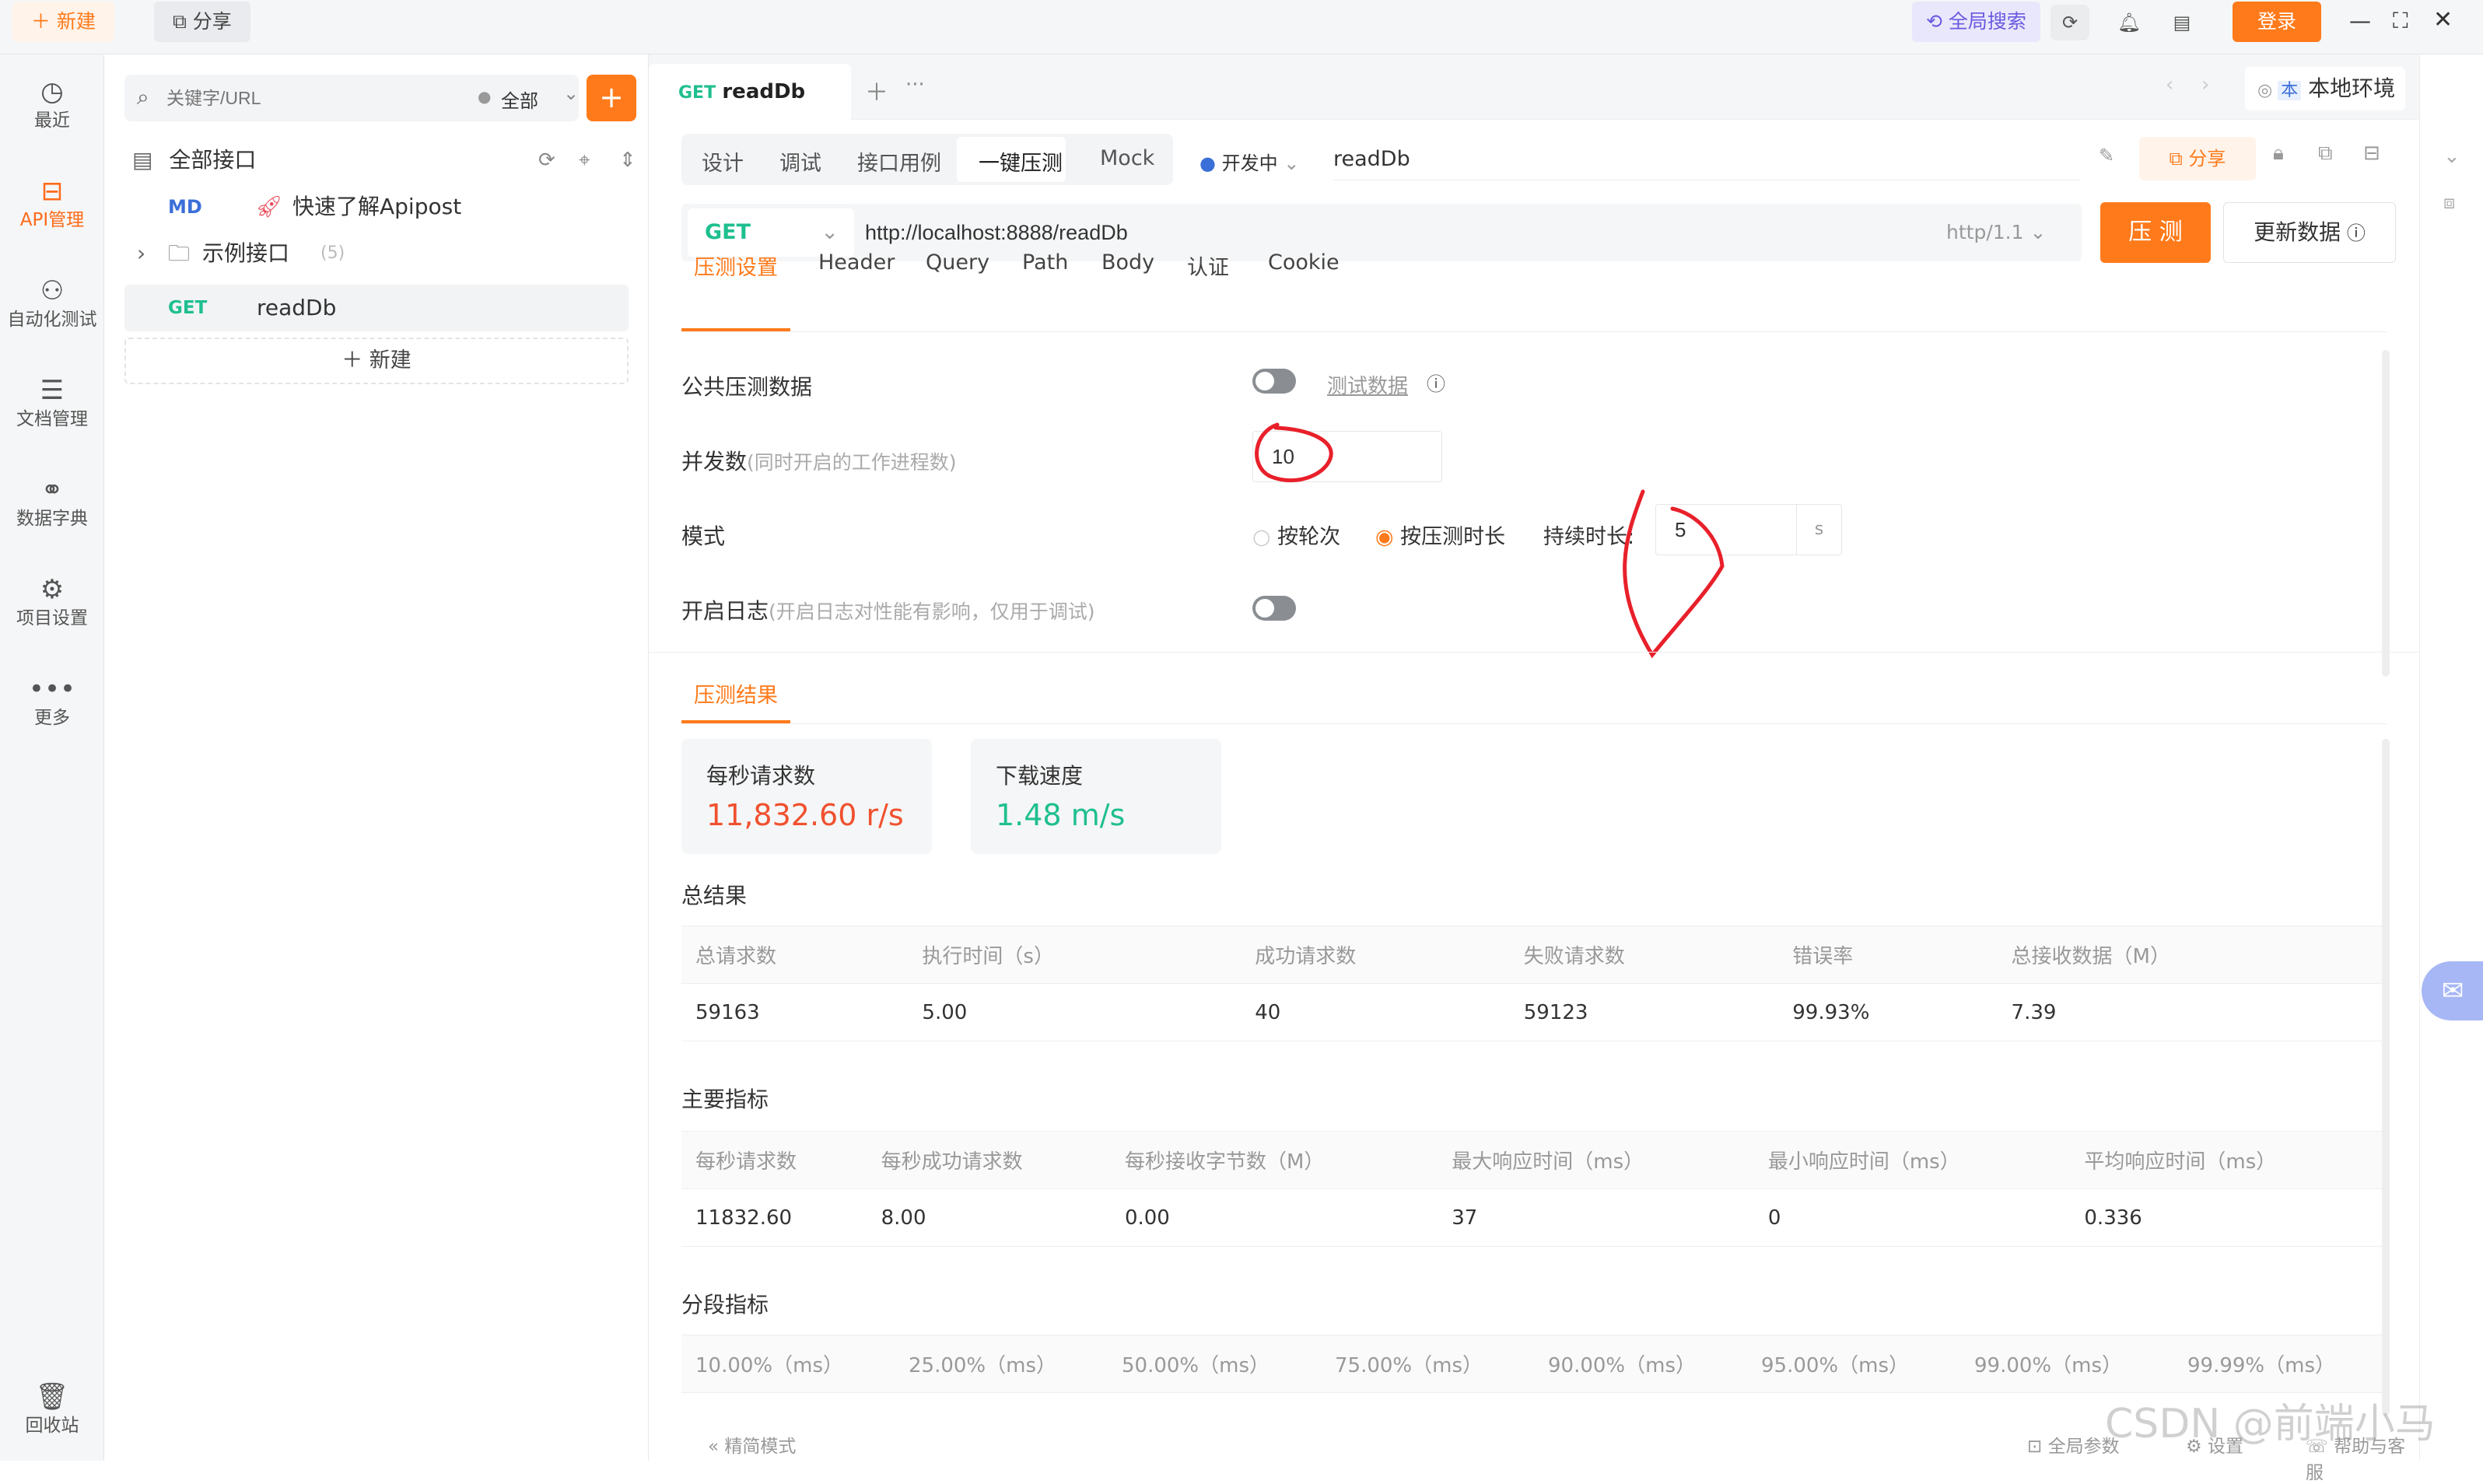 This screenshot has width=2483, height=1484. Describe the element at coordinates (2451, 757) in the screenshot. I see `right-bar: ⌄ ⧈ ✉` at that location.